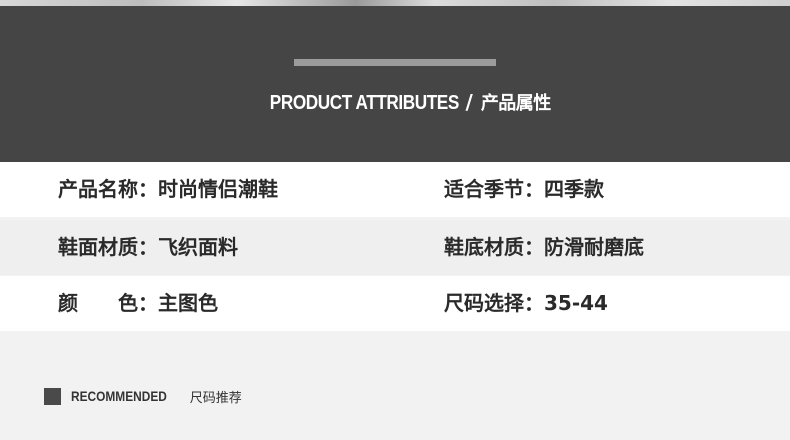 This screenshot has width=790, height=440. I want to click on attribute-value: 主图色, so click(188, 303).